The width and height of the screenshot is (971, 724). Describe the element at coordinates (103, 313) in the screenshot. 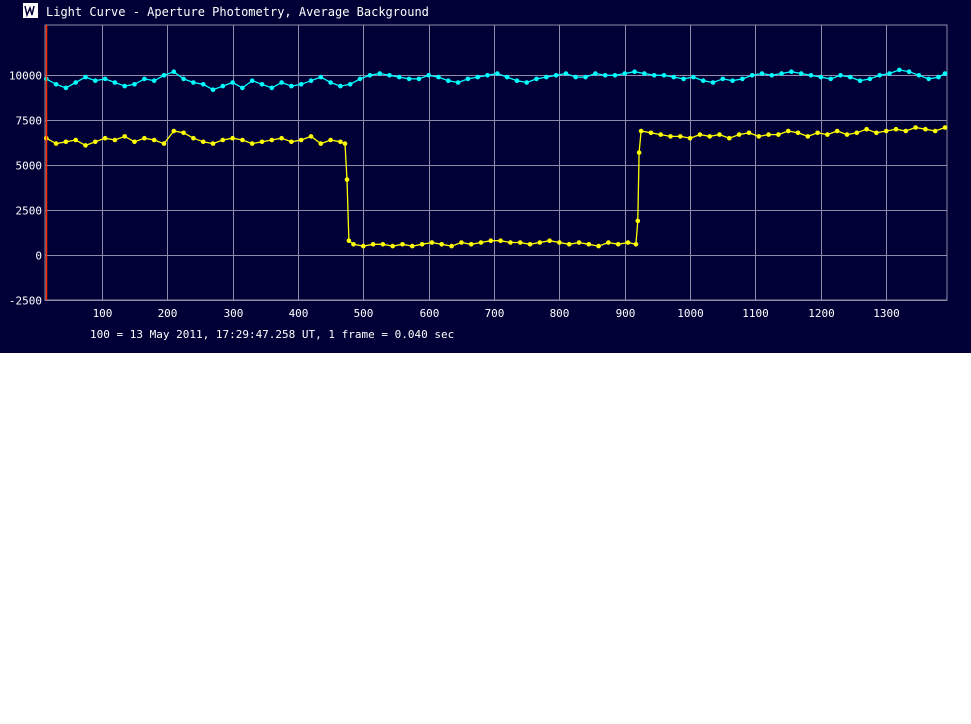

I see `x-tick-label: 100` at that location.